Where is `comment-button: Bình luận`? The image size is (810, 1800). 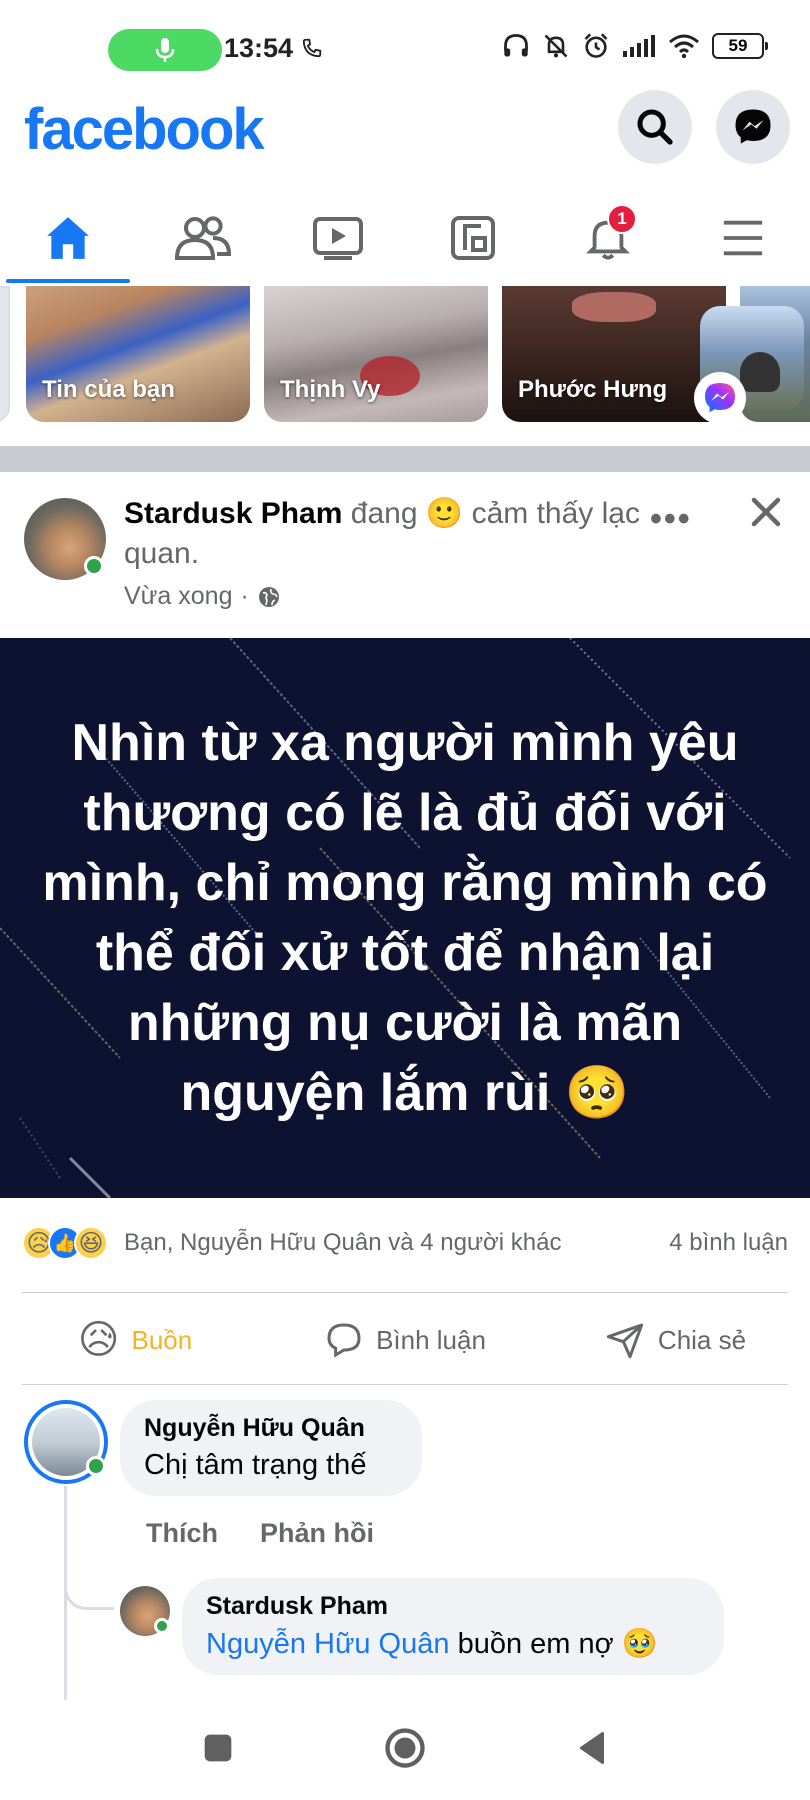
comment-button: Bình luận is located at coordinates (405, 1340).